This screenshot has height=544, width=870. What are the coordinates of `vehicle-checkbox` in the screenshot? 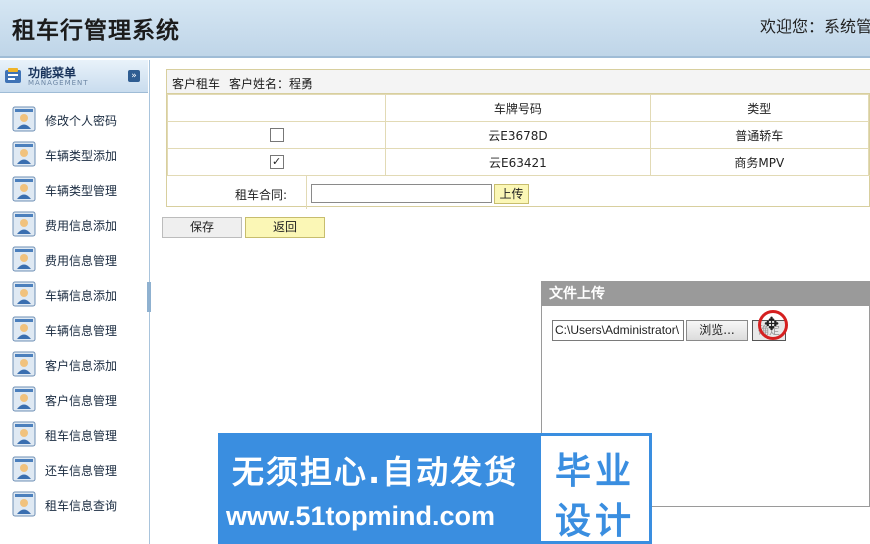 It's located at (276, 135).